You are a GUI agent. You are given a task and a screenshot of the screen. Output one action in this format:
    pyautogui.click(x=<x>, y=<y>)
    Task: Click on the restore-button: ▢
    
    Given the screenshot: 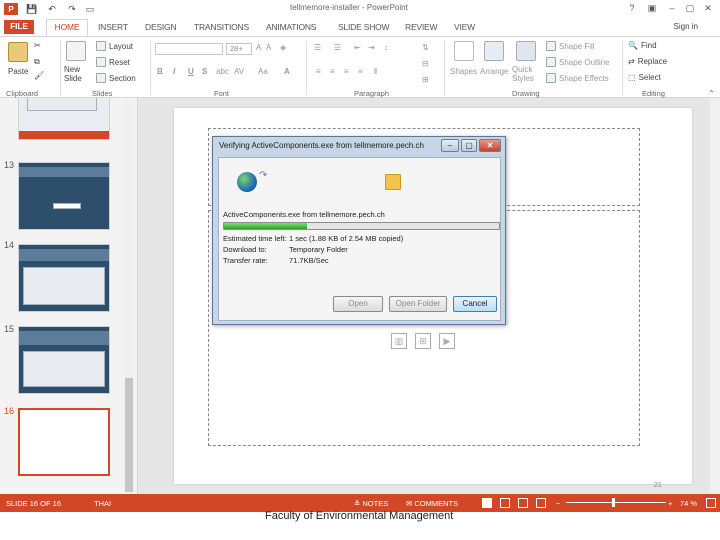 What is the action you would take?
    pyautogui.click(x=690, y=8)
    